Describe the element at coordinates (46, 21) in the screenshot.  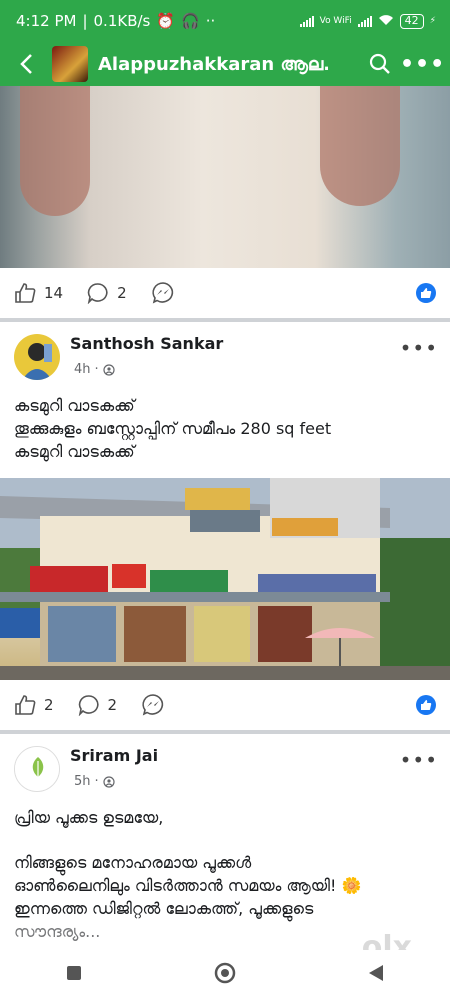
I see `status-time: 4:12 PM` at that location.